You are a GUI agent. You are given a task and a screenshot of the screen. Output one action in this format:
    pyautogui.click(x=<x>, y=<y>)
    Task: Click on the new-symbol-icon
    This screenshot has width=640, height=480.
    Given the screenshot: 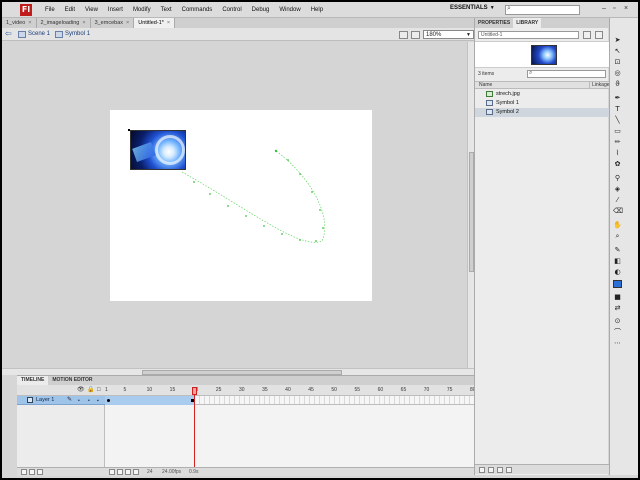 What is the action you would take?
    pyautogui.click(x=482, y=470)
    